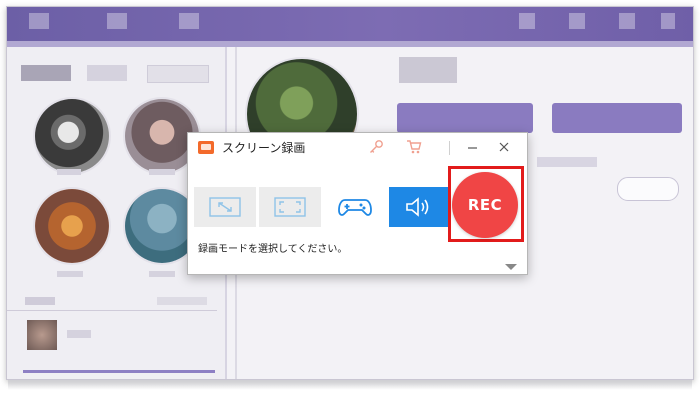  Describe the element at coordinates (112, 310) in the screenshot. I see `background-divider` at that location.